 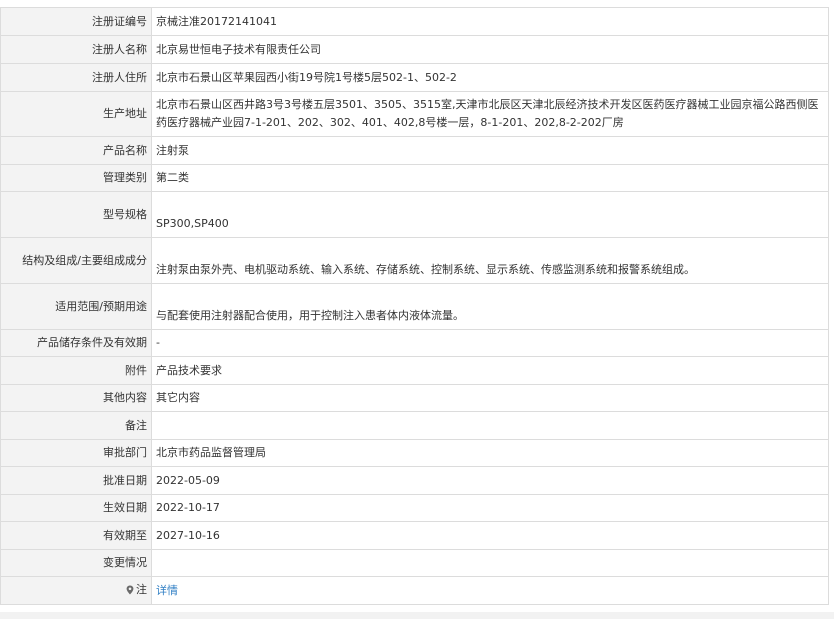 I want to click on row-label: 管理类别, so click(x=76, y=178).